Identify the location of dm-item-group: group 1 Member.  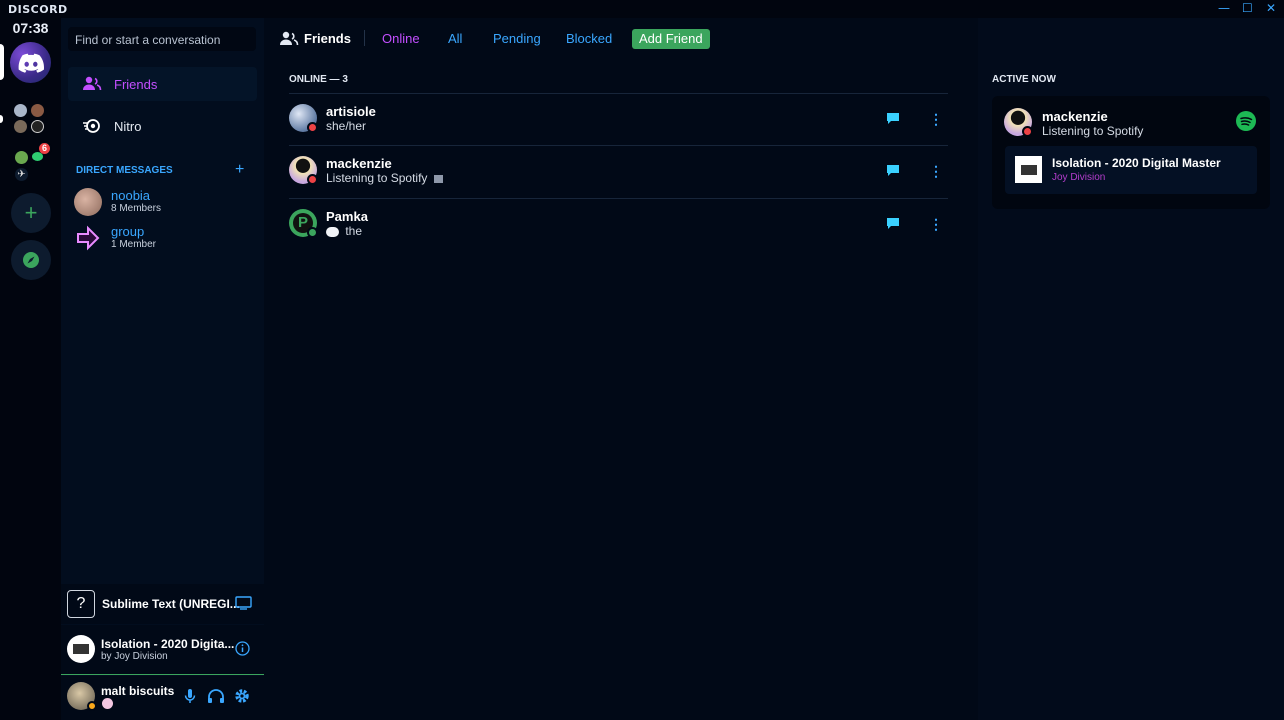
(115, 238).